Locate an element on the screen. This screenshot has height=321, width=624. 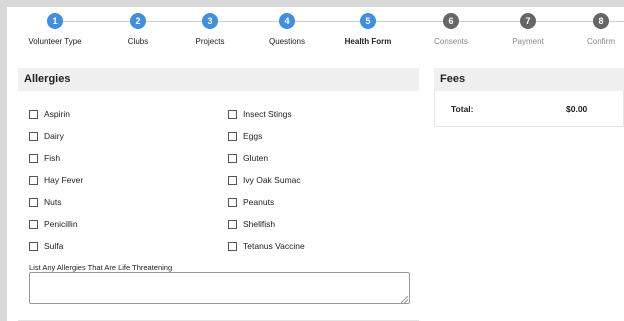
resize-handle-icon is located at coordinates (404, 299).